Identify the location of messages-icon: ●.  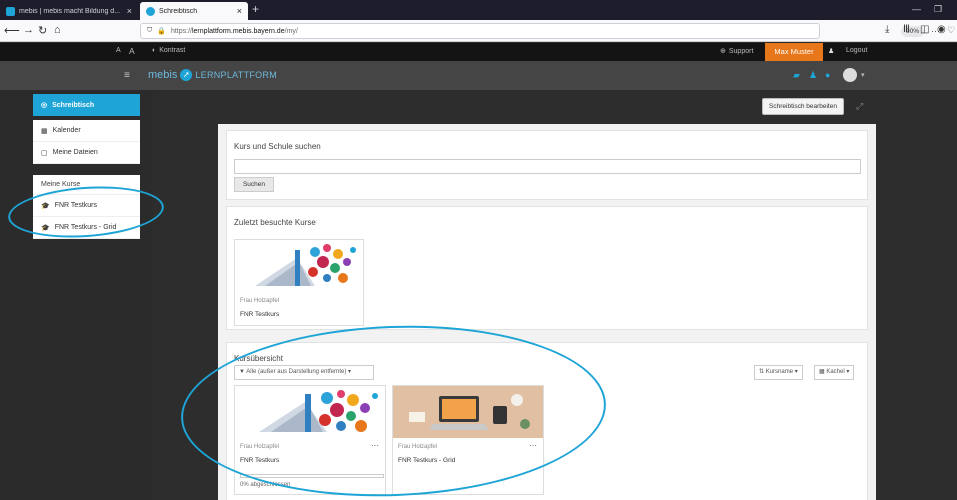
(827, 75).